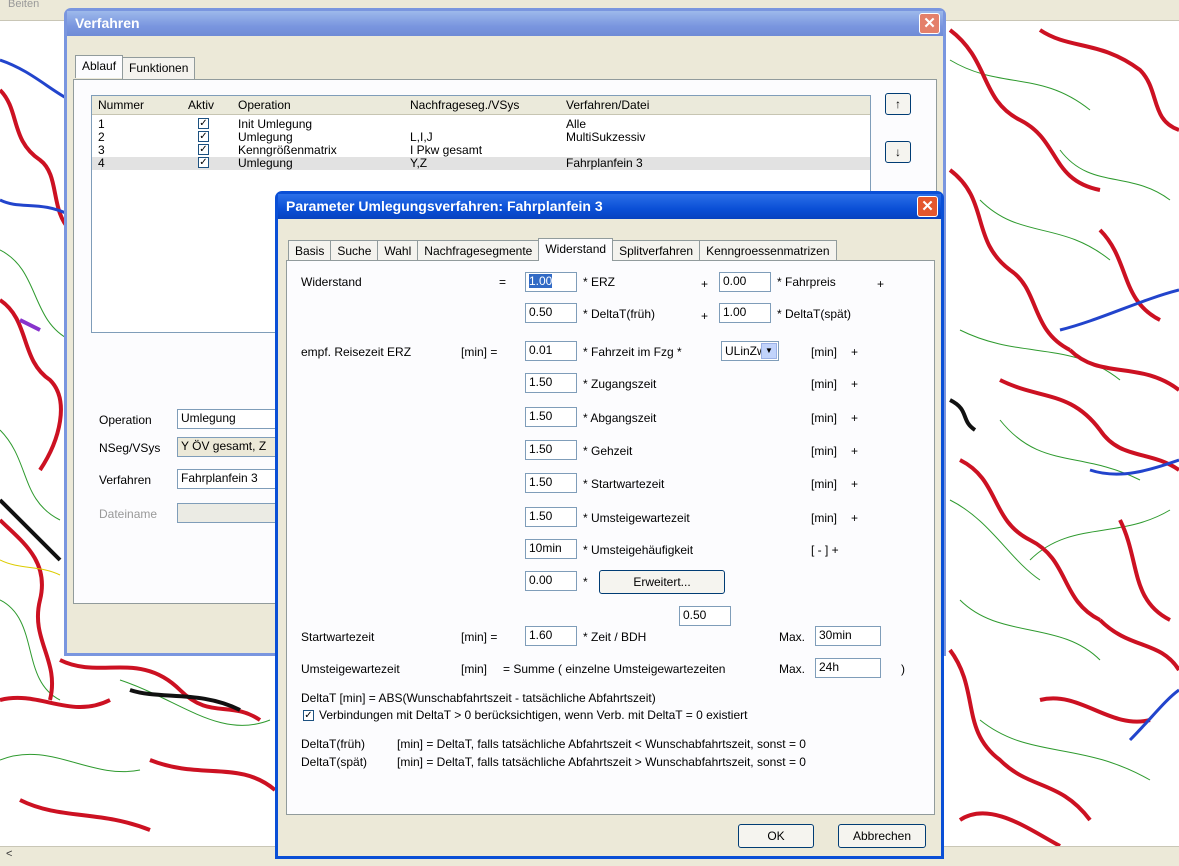 The image size is (1179, 866). I want to click on zugangszeit-coefficient-input: 1.50, so click(551, 383).